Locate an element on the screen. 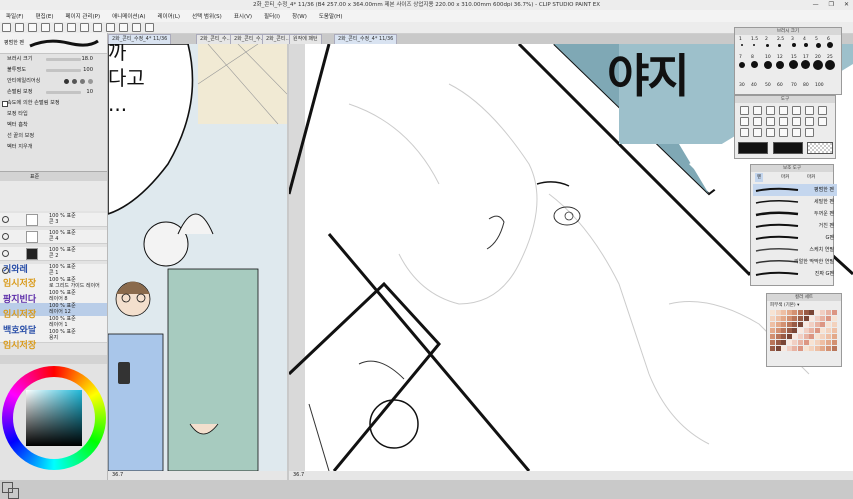 The height and width of the screenshot is (499, 853). correction-icon is located at coordinates (809, 132).